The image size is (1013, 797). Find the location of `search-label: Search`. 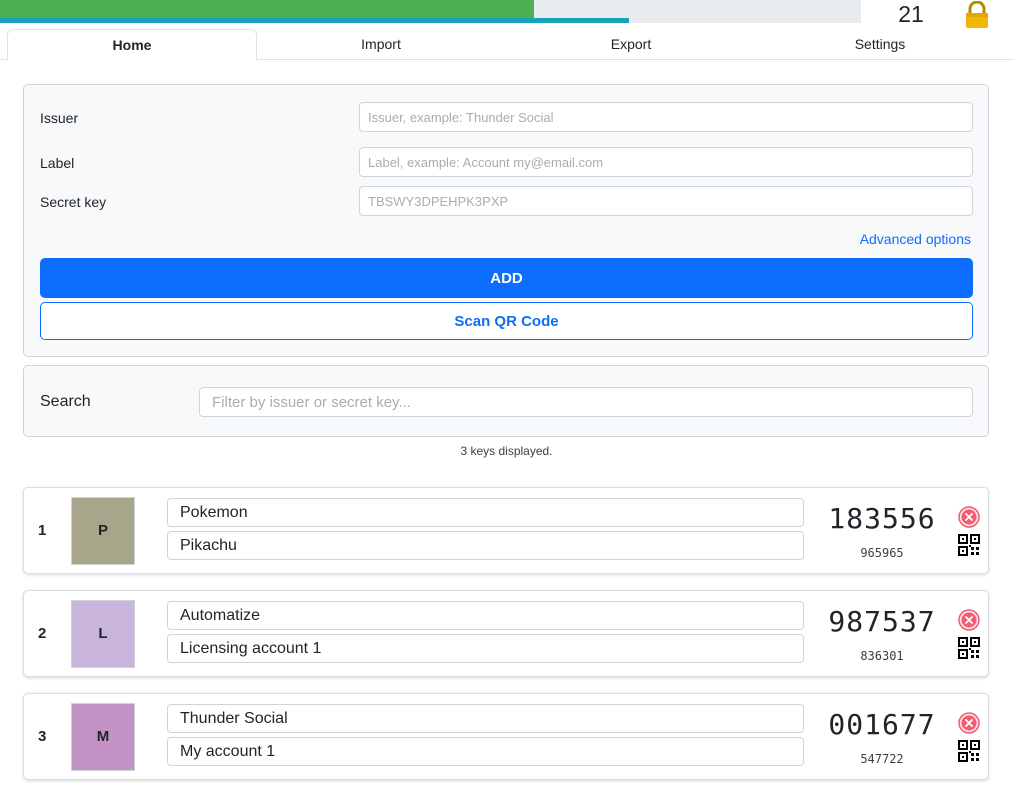

search-label: Search is located at coordinates (65, 401).